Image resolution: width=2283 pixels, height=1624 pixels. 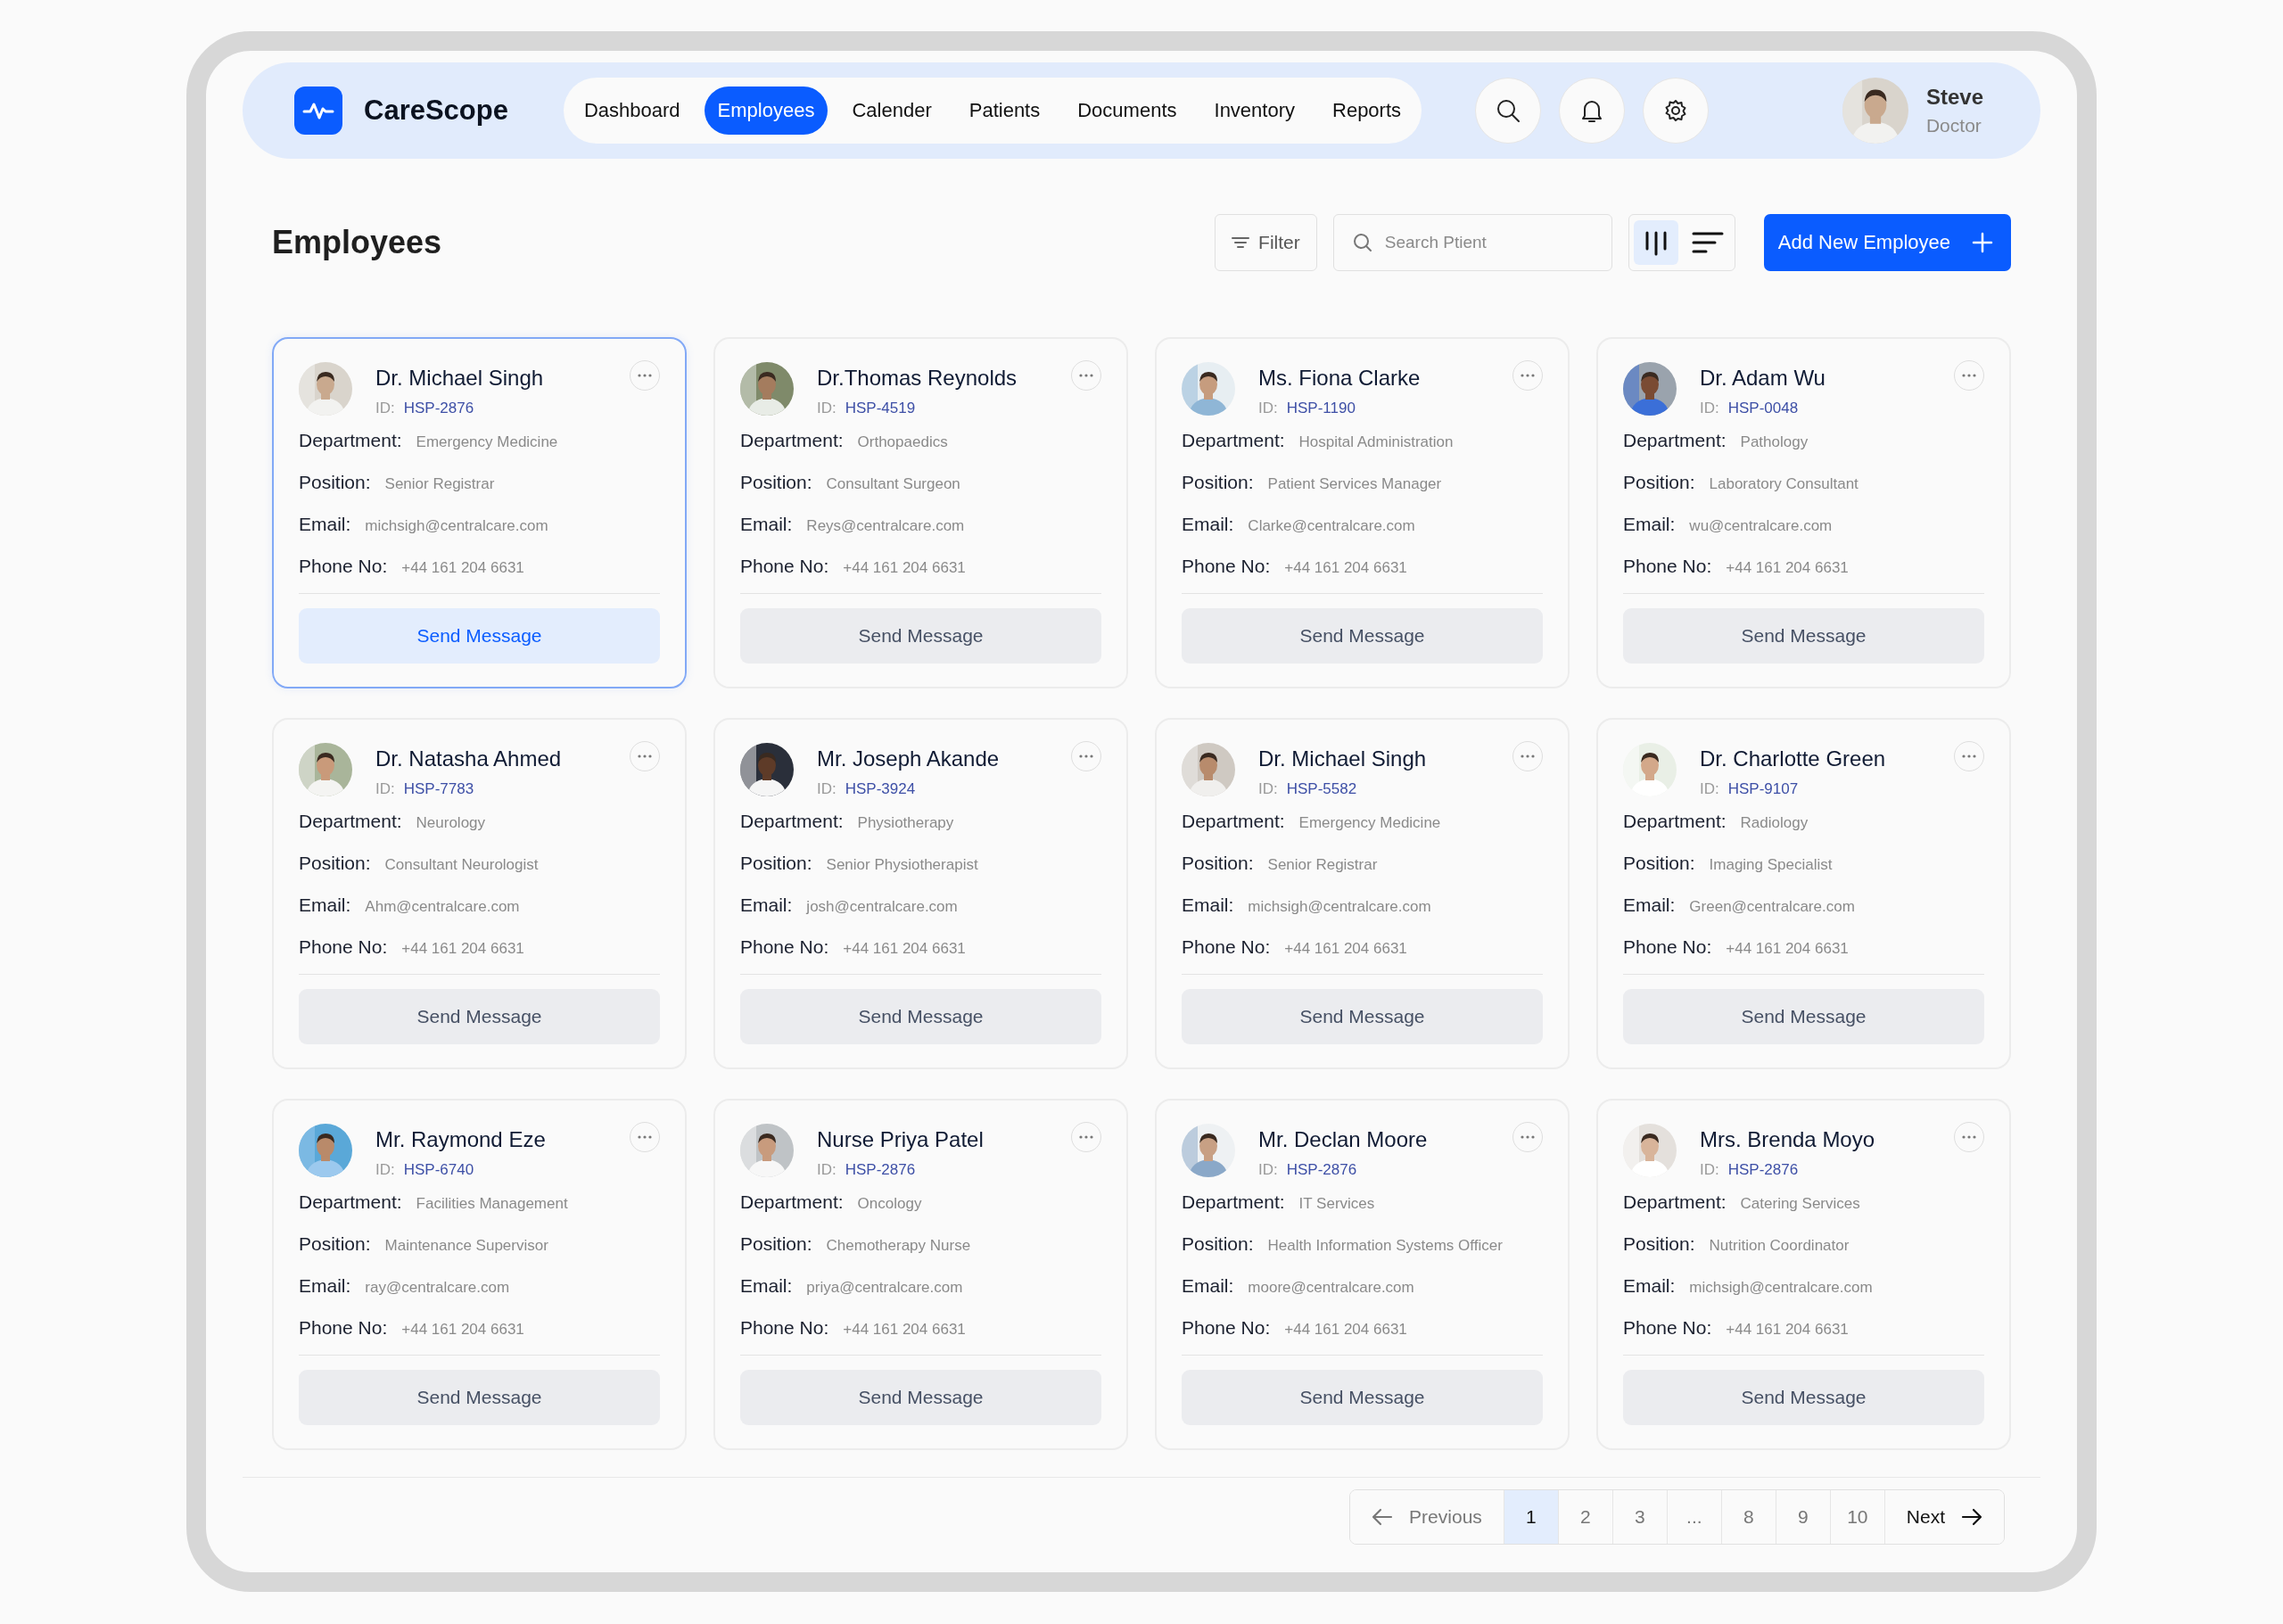 I want to click on employee-name: Dr. Michael Singh, so click(x=1343, y=758).